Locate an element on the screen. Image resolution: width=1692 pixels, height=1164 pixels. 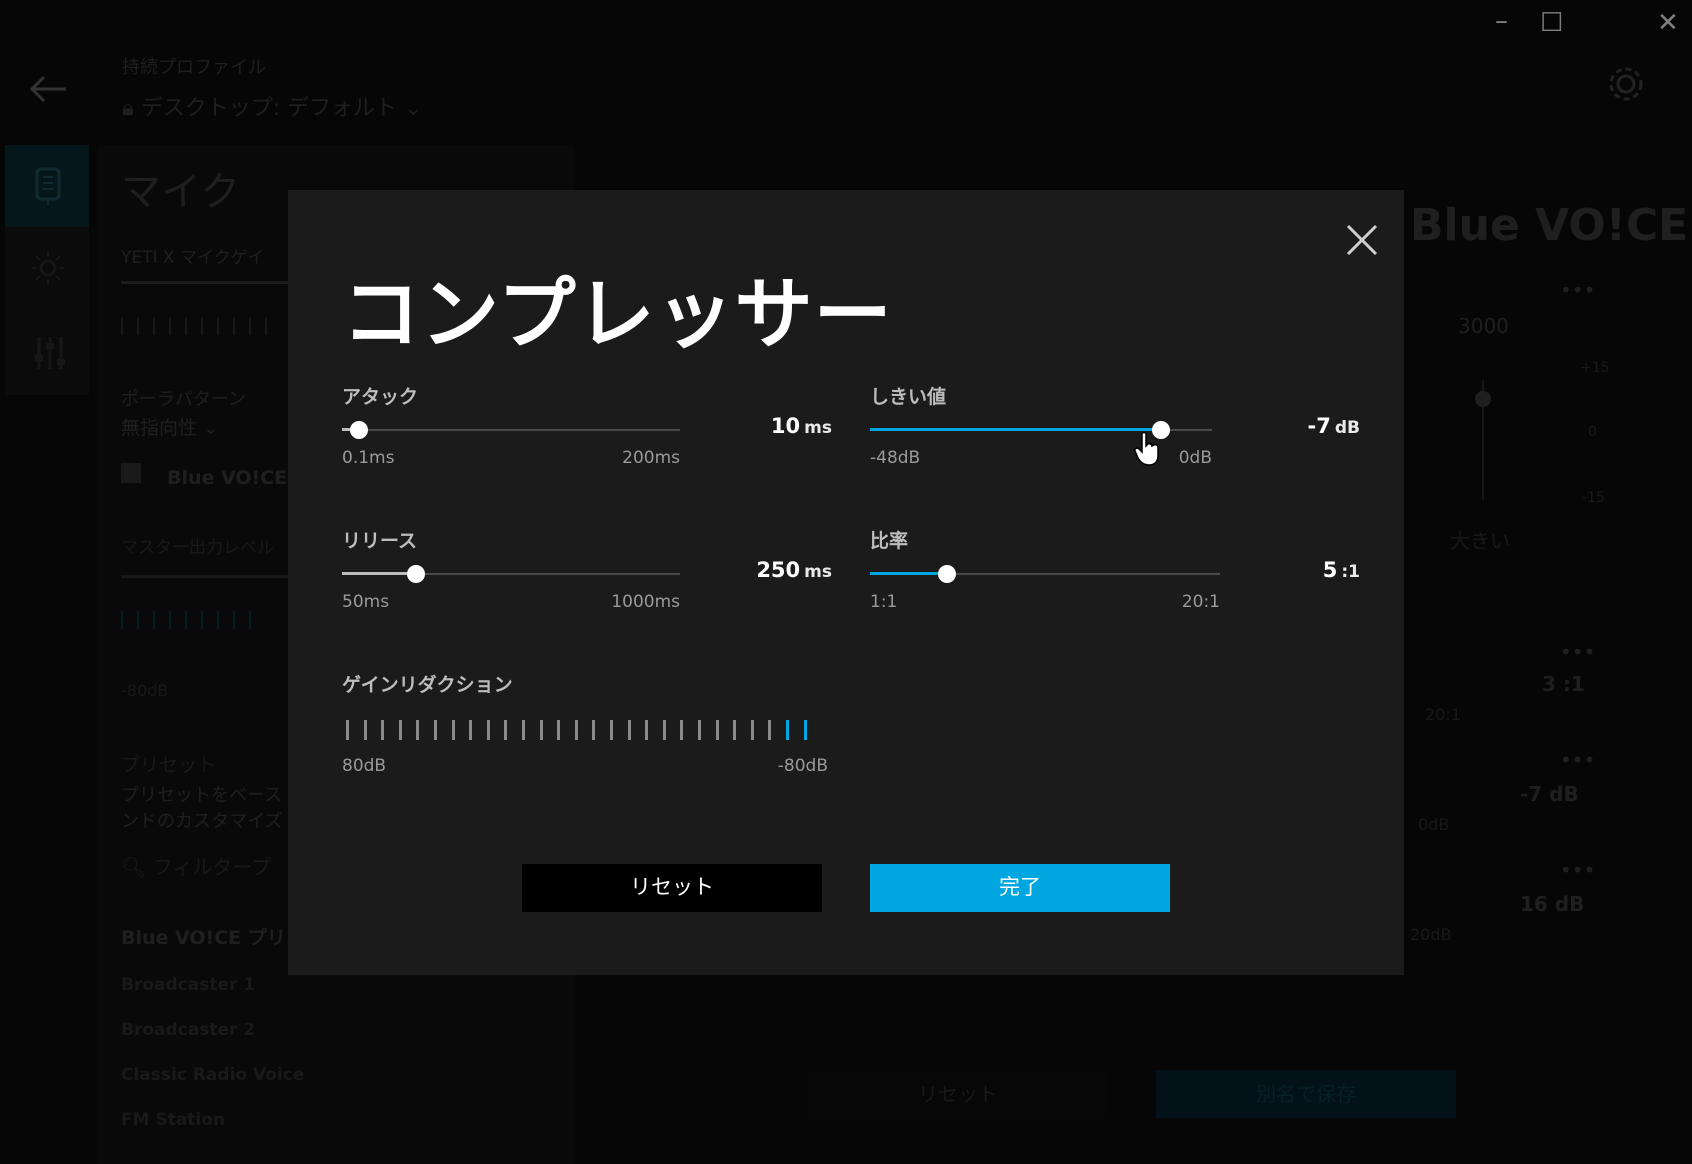
done-button: 完了 is located at coordinates (1020, 888).